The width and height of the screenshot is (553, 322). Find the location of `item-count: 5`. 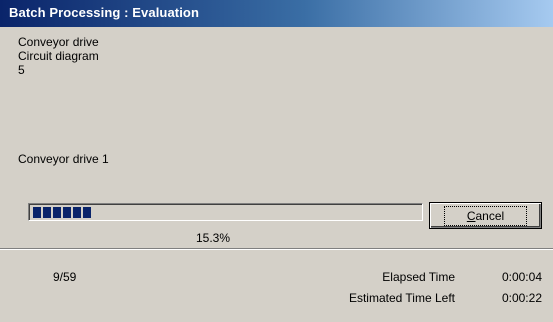

item-count: 5 is located at coordinates (21, 70).